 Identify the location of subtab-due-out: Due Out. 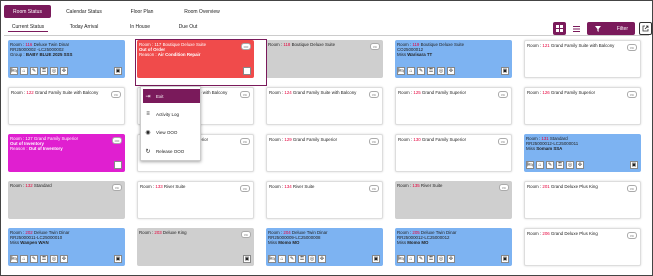
(188, 27).